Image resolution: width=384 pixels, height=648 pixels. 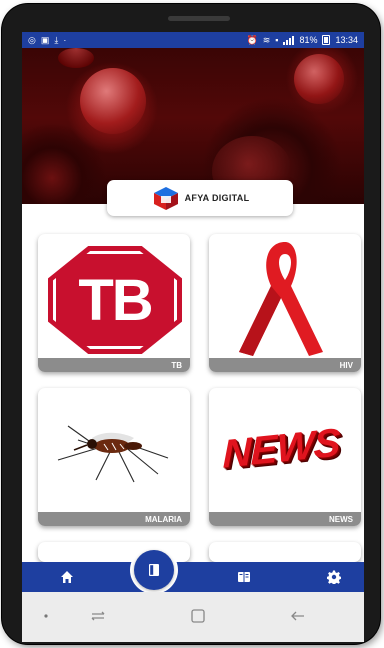 I want to click on tile-tb: TB TB, so click(x=114, y=303).